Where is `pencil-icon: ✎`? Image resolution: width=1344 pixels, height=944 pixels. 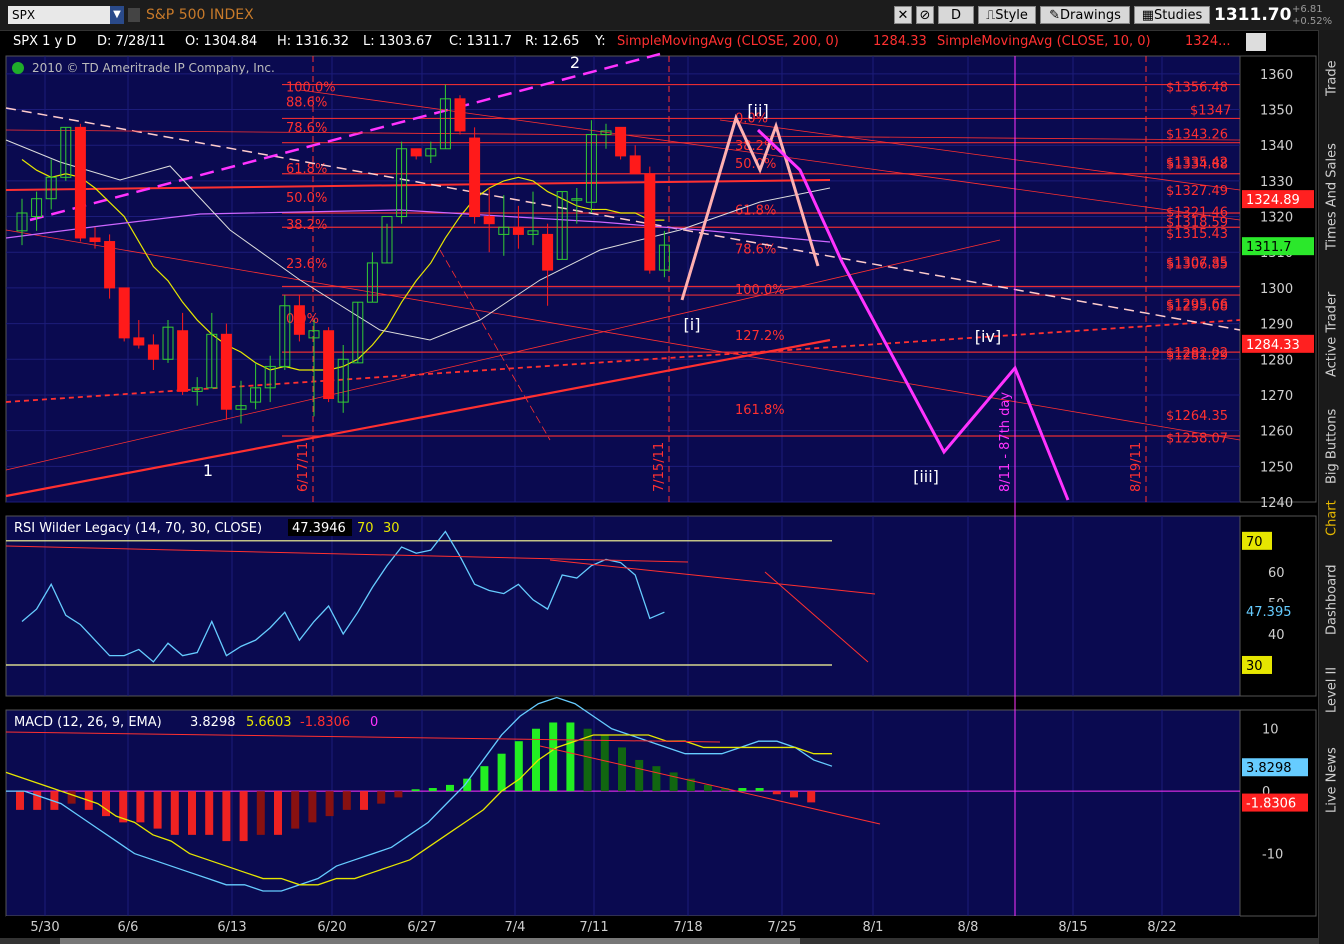
pencil-icon: ✎ is located at coordinates (1055, 15).